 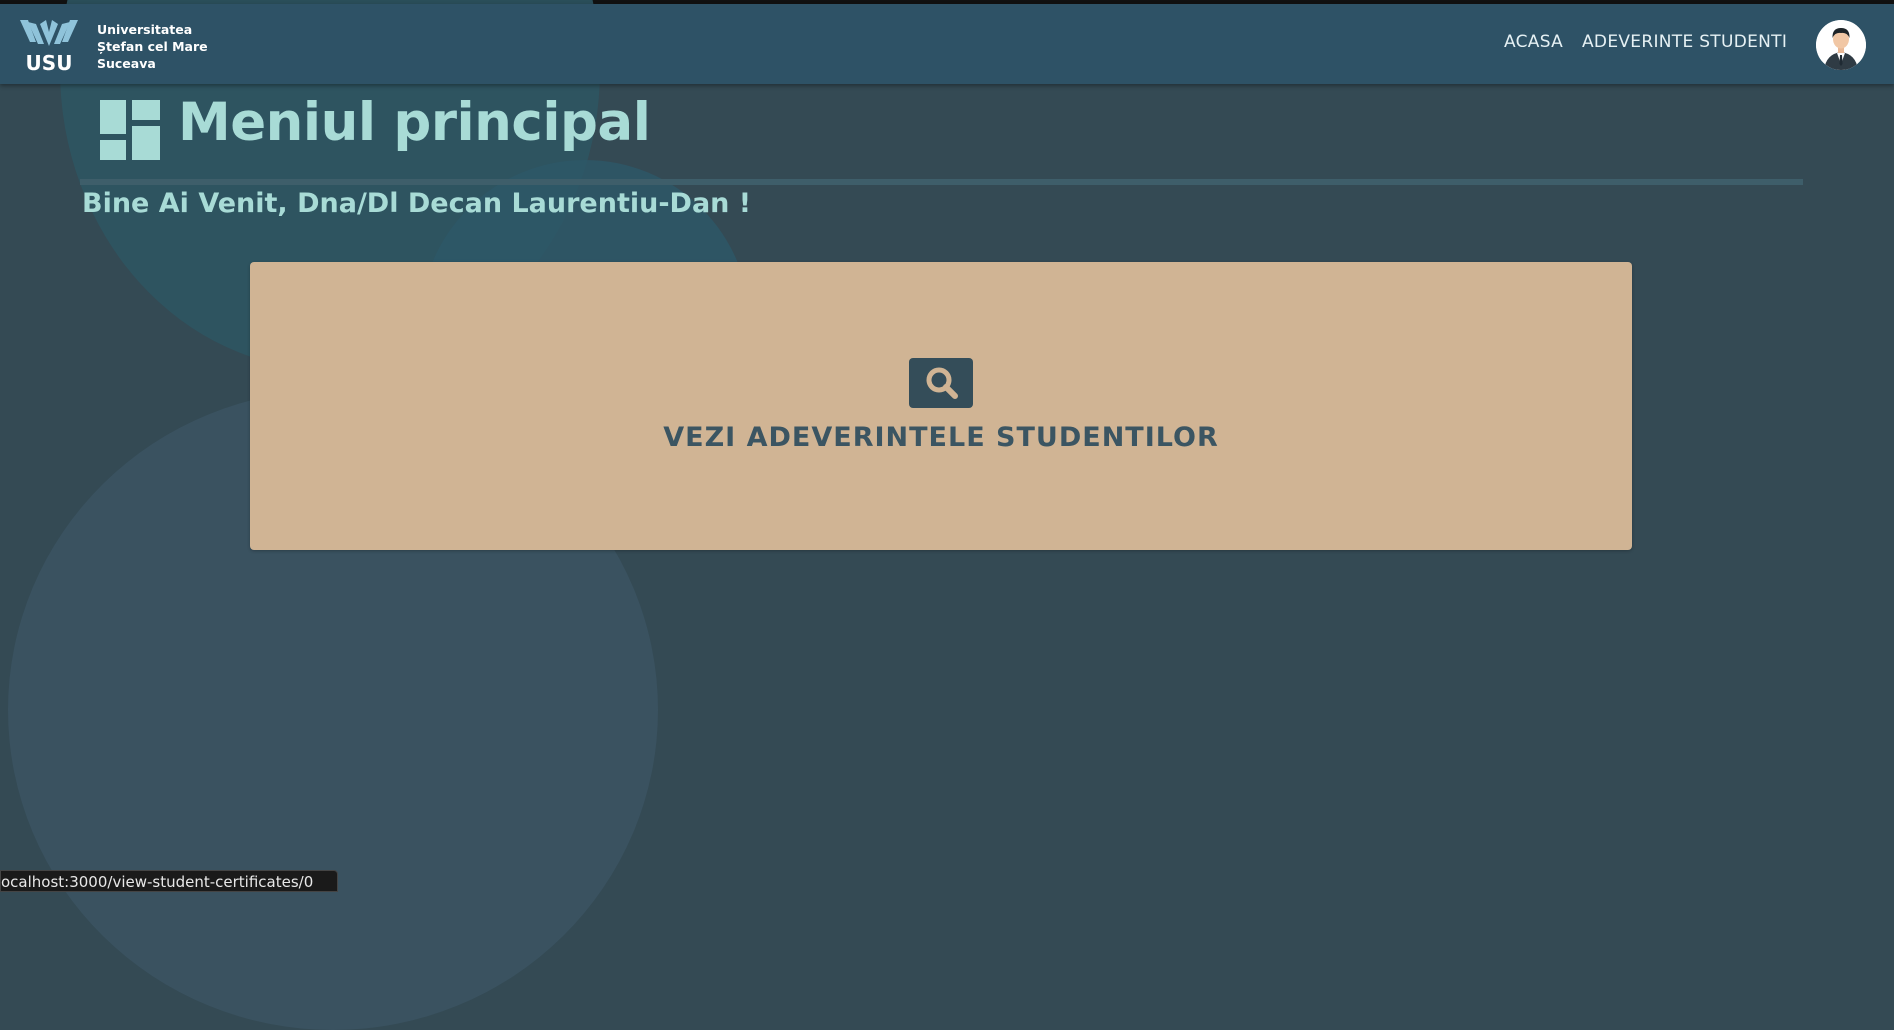 I want to click on university-logo-icon: USU, so click(x=49, y=46).